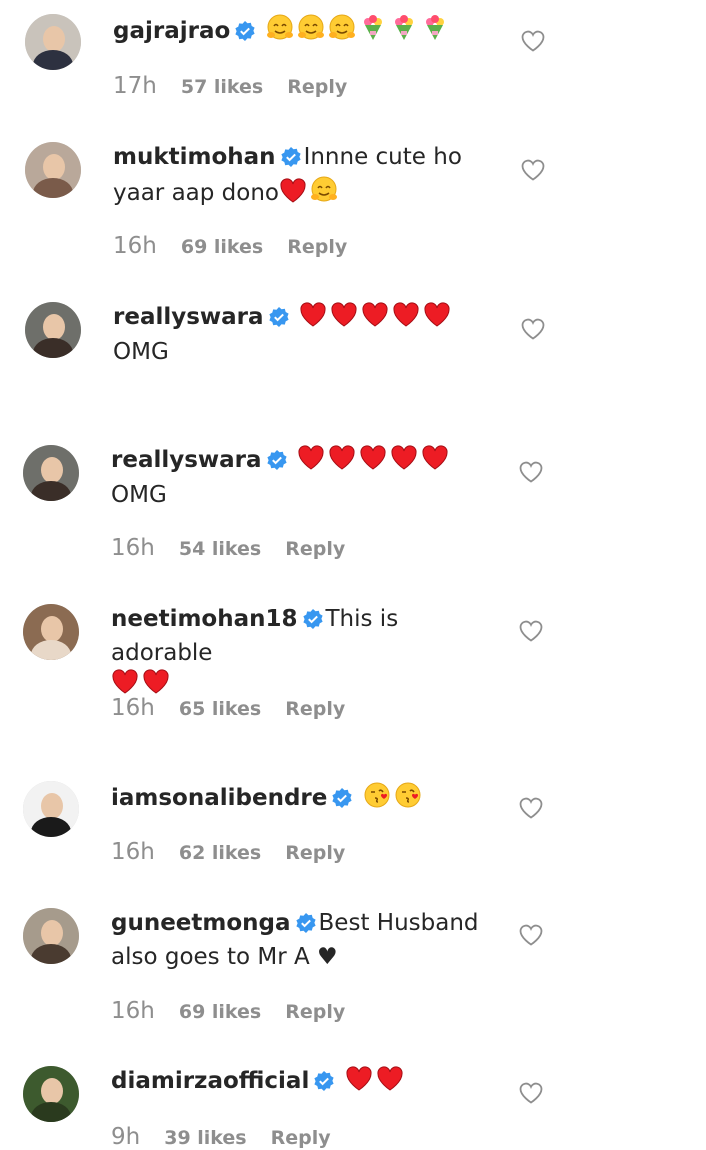 Image resolution: width=706 pixels, height=1150 pixels. I want to click on comment-text: neetimohan18 This is adorable, so click(308, 654).